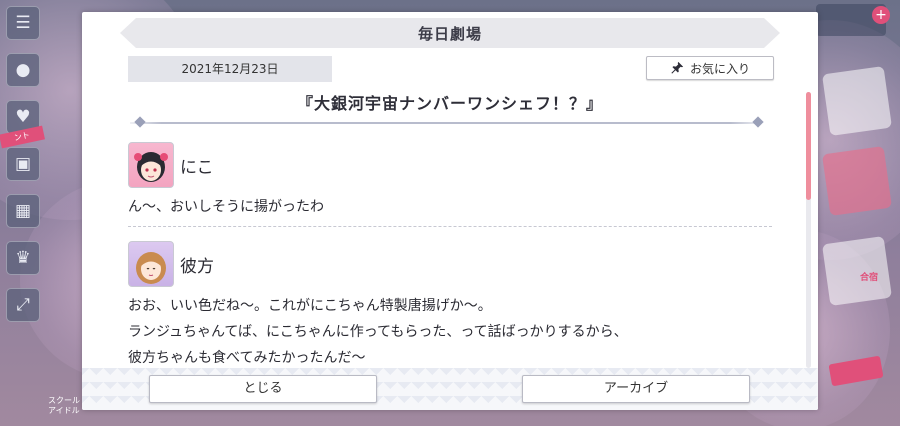 This screenshot has width=900, height=426. I want to click on modal-header: 毎日劇場, so click(450, 33).